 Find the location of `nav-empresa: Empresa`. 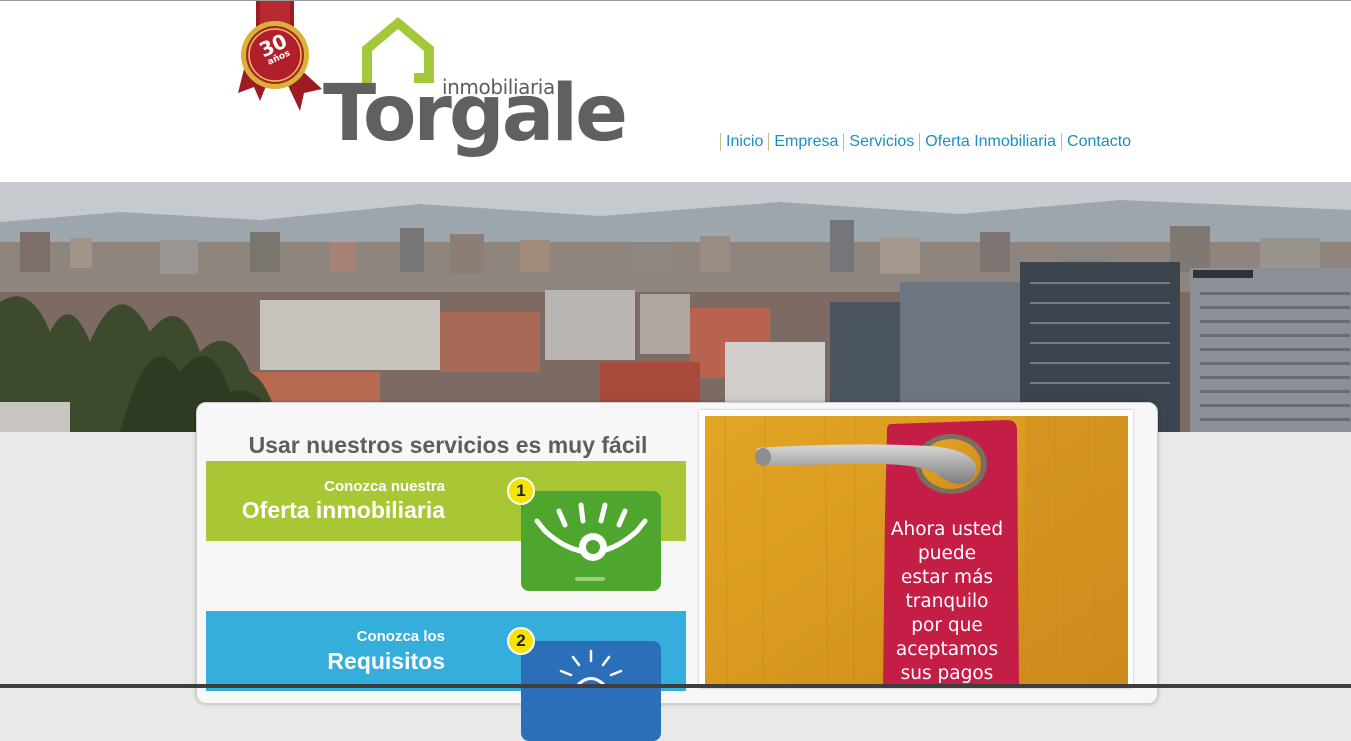

nav-empresa: Empresa is located at coordinates (805, 142).